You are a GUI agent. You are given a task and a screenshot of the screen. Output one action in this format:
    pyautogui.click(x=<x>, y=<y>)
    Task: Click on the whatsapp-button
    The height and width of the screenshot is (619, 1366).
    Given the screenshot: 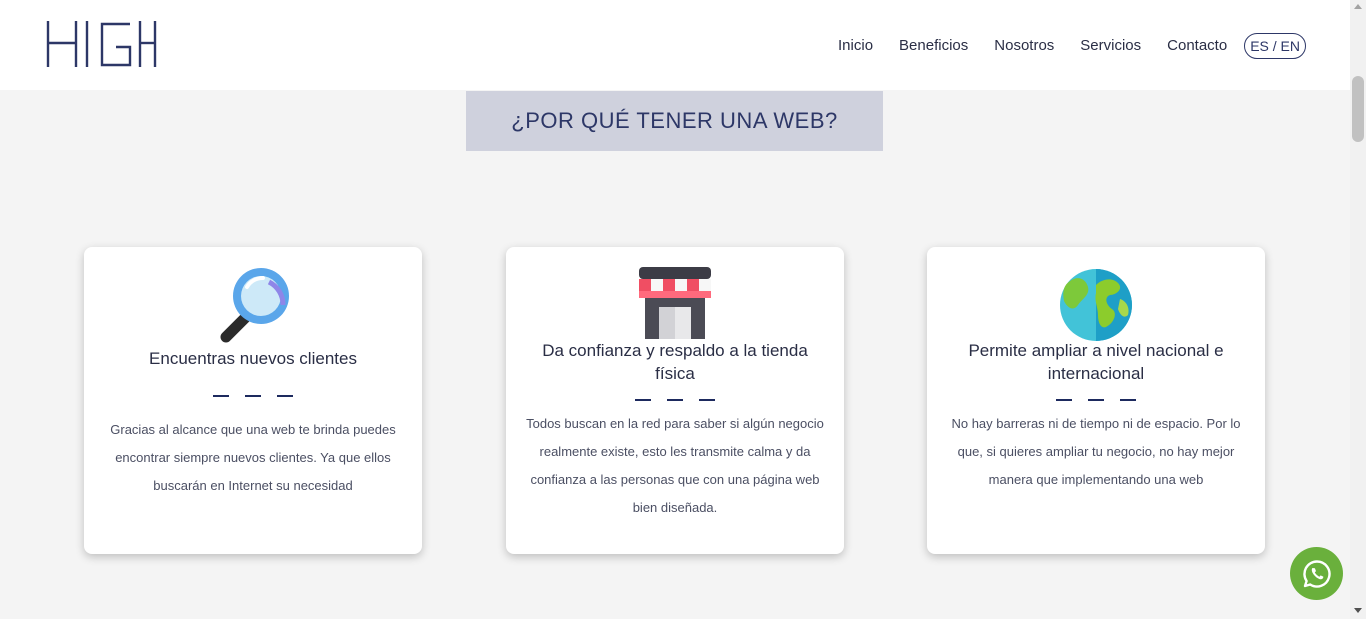 What is the action you would take?
    pyautogui.click(x=1316, y=573)
    